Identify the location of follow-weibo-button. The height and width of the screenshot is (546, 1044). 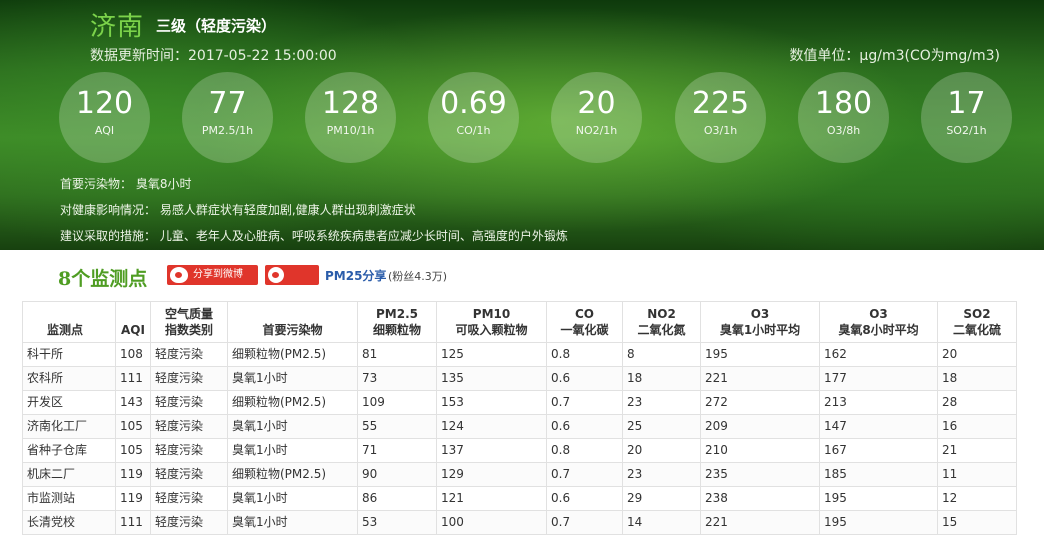
(292, 275).